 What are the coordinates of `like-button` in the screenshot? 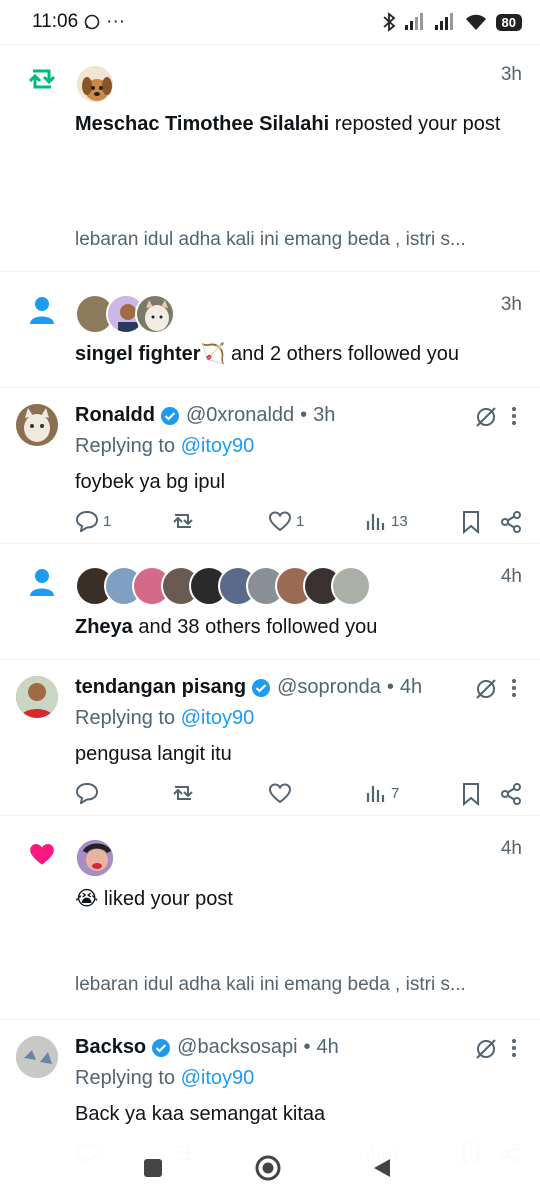 It's located at (280, 793).